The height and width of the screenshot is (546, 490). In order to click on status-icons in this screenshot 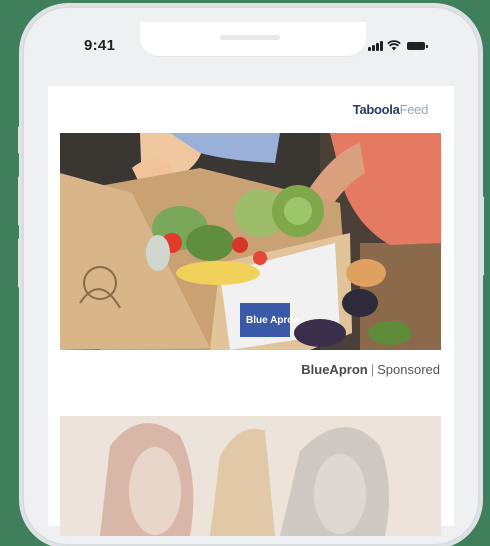, I will do `click(398, 45)`.